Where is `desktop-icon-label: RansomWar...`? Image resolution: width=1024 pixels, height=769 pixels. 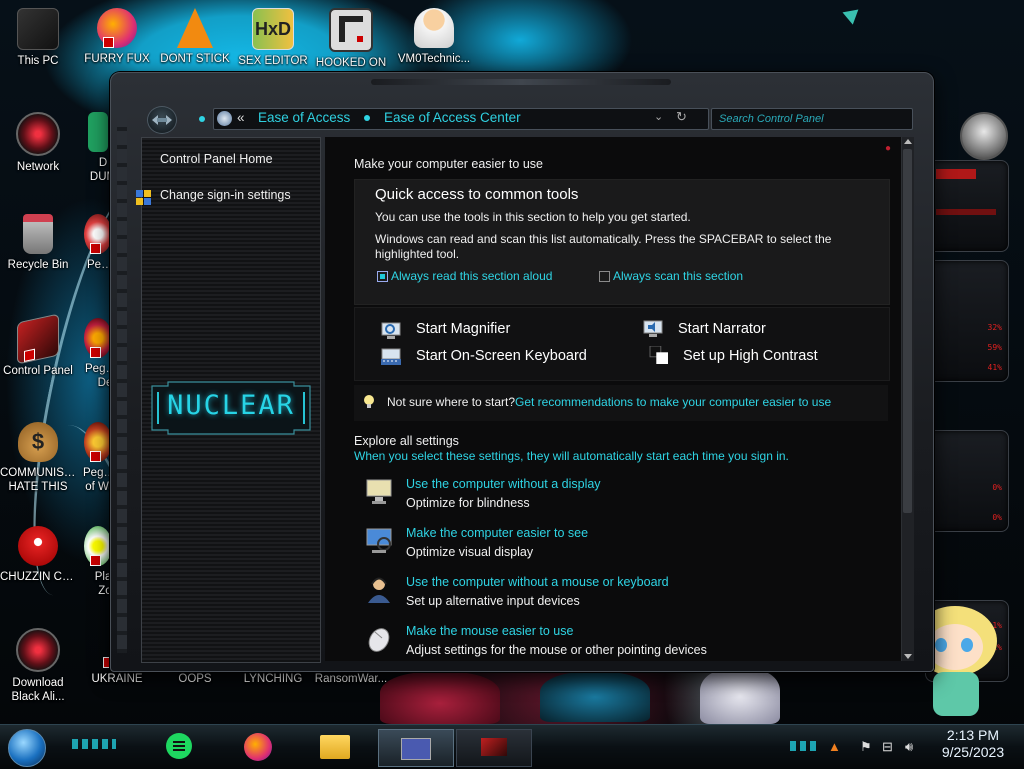 desktop-icon-label: RansomWar... is located at coordinates (351, 679).